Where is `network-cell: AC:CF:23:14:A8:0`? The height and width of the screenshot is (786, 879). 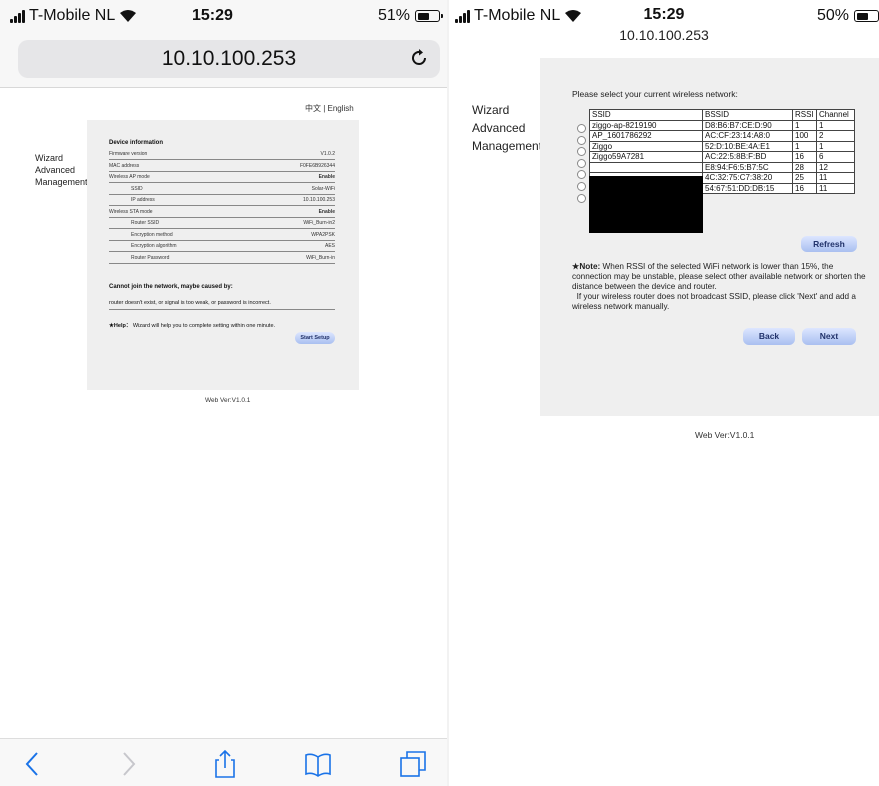
network-cell: AC:CF:23:14:A8:0 is located at coordinates (747, 136).